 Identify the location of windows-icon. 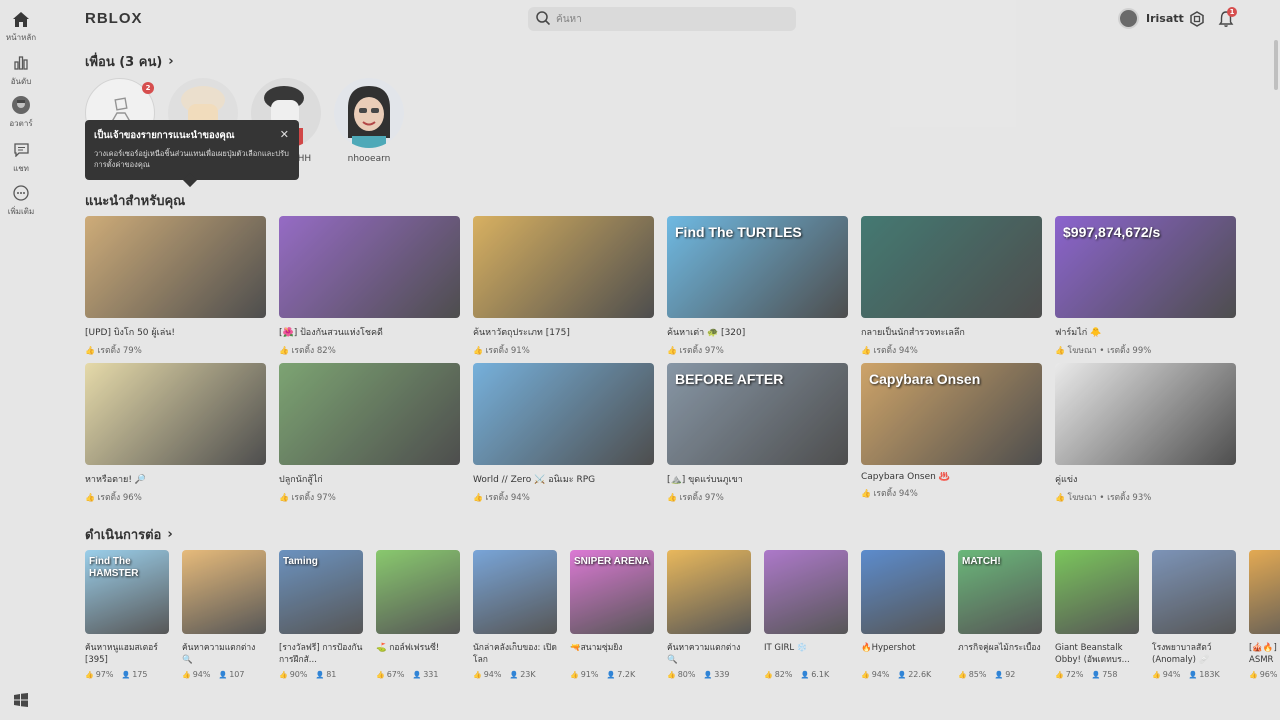
(21, 699).